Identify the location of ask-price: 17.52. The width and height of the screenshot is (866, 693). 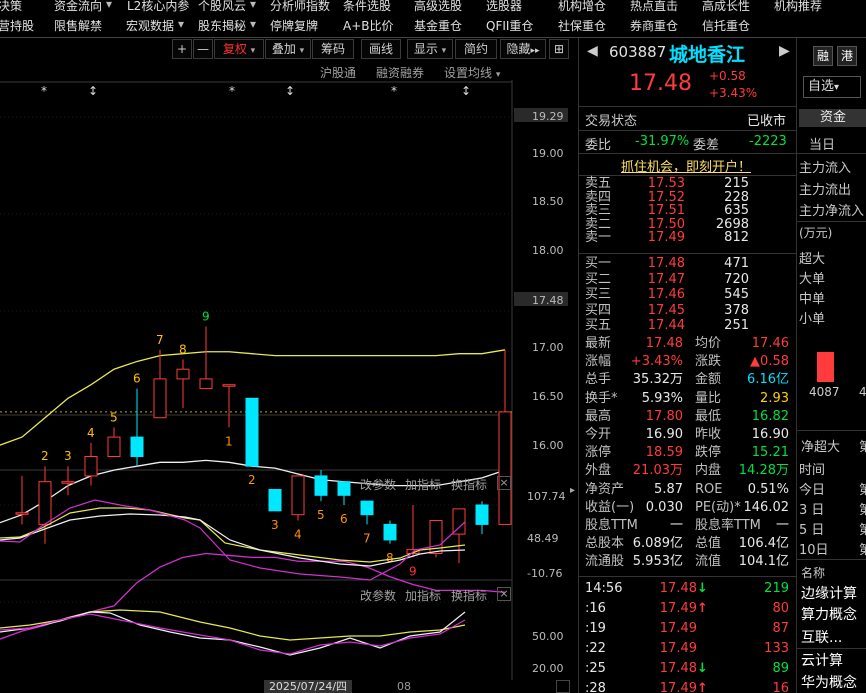
(666, 197).